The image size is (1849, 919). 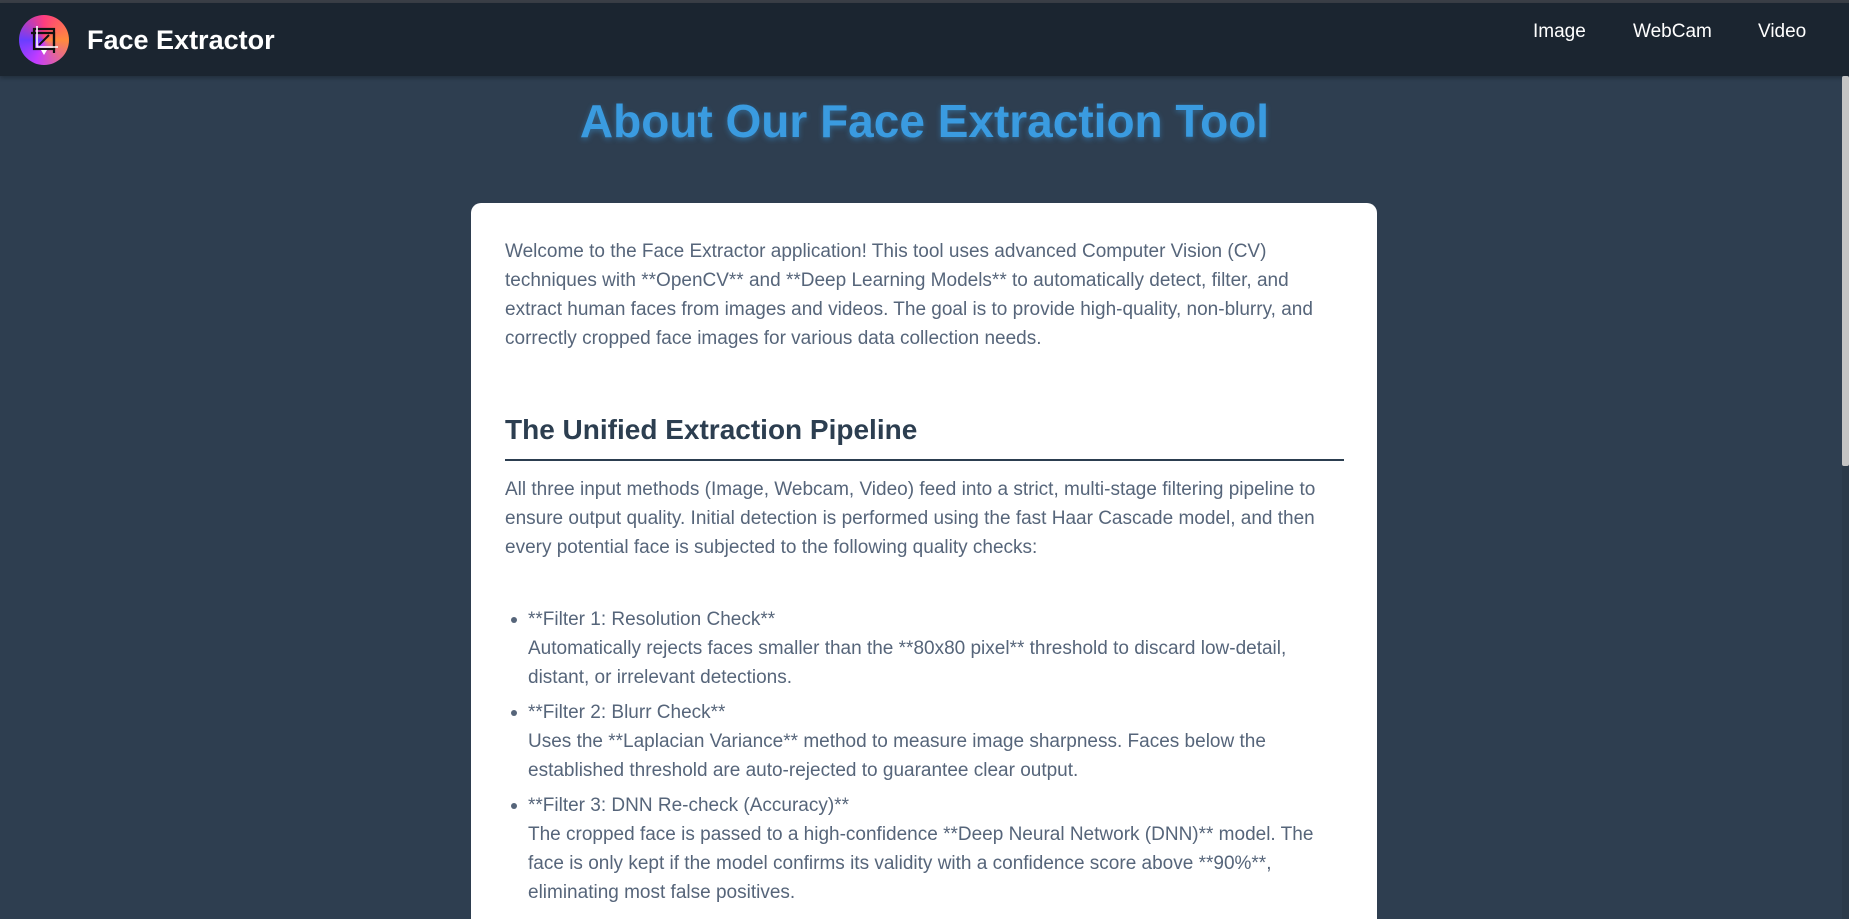 I want to click on navbar: Face Extractor Image WebCam Video, so click(x=924, y=39).